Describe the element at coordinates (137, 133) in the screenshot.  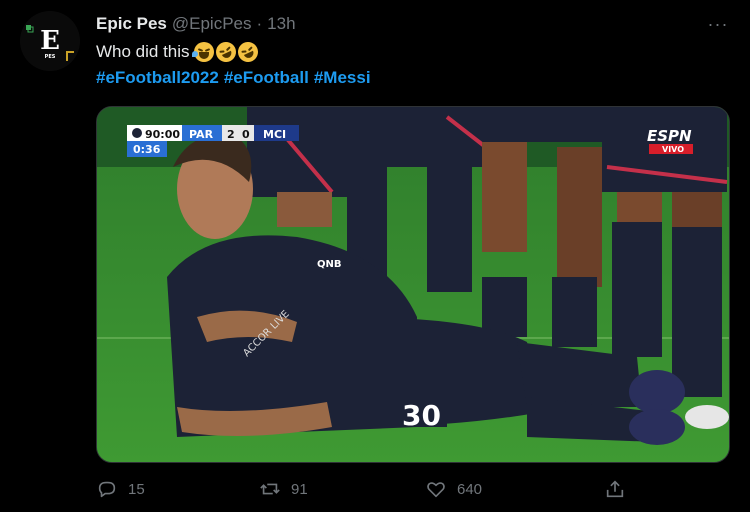
I see `champions-league-icon` at that location.